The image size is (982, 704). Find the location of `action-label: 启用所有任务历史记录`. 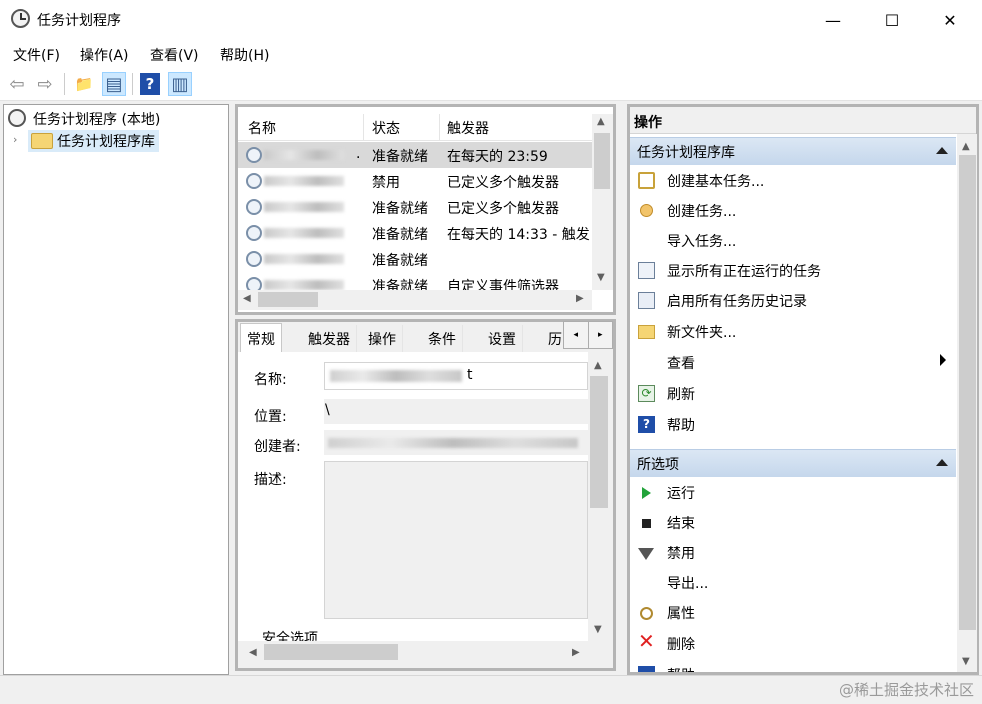

action-label: 启用所有任务历史记录 is located at coordinates (737, 302).